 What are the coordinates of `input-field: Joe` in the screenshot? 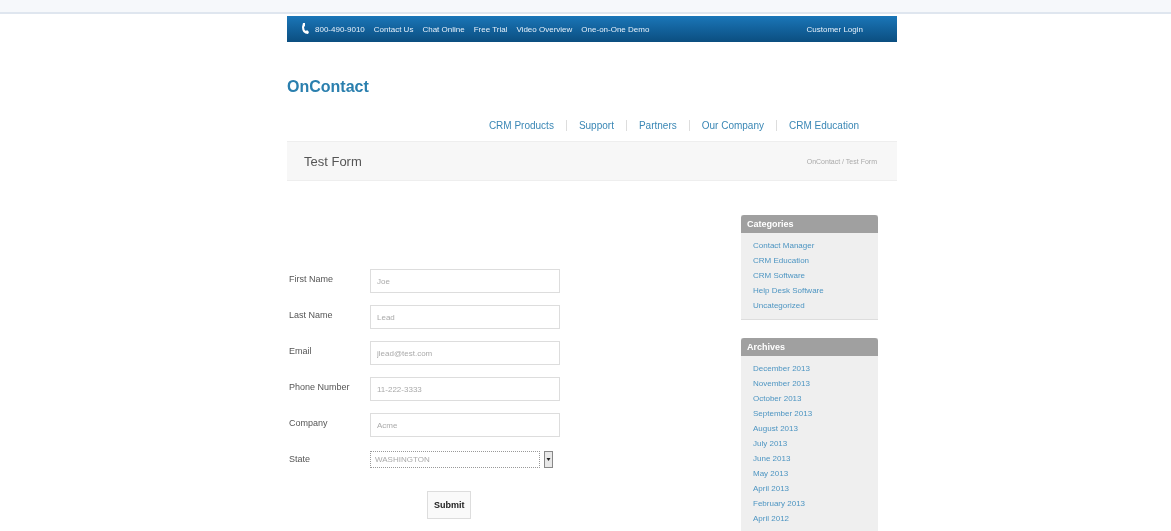 It's located at (465, 281).